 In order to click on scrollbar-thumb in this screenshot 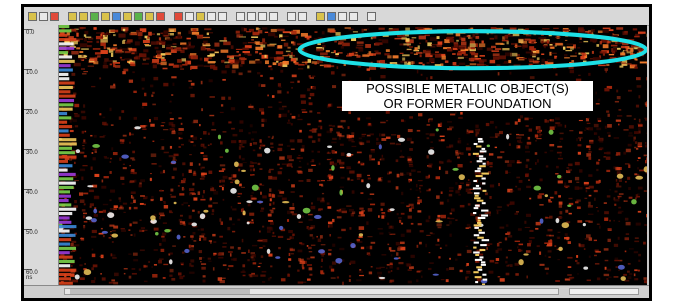, I will do `click(160, 291)`.